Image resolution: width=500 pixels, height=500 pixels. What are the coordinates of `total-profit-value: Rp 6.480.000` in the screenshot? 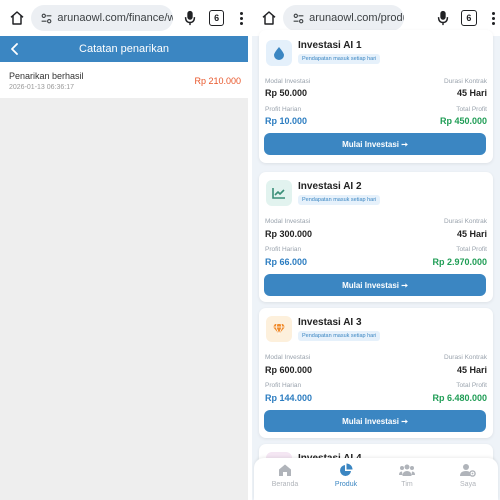 It's located at (459, 398).